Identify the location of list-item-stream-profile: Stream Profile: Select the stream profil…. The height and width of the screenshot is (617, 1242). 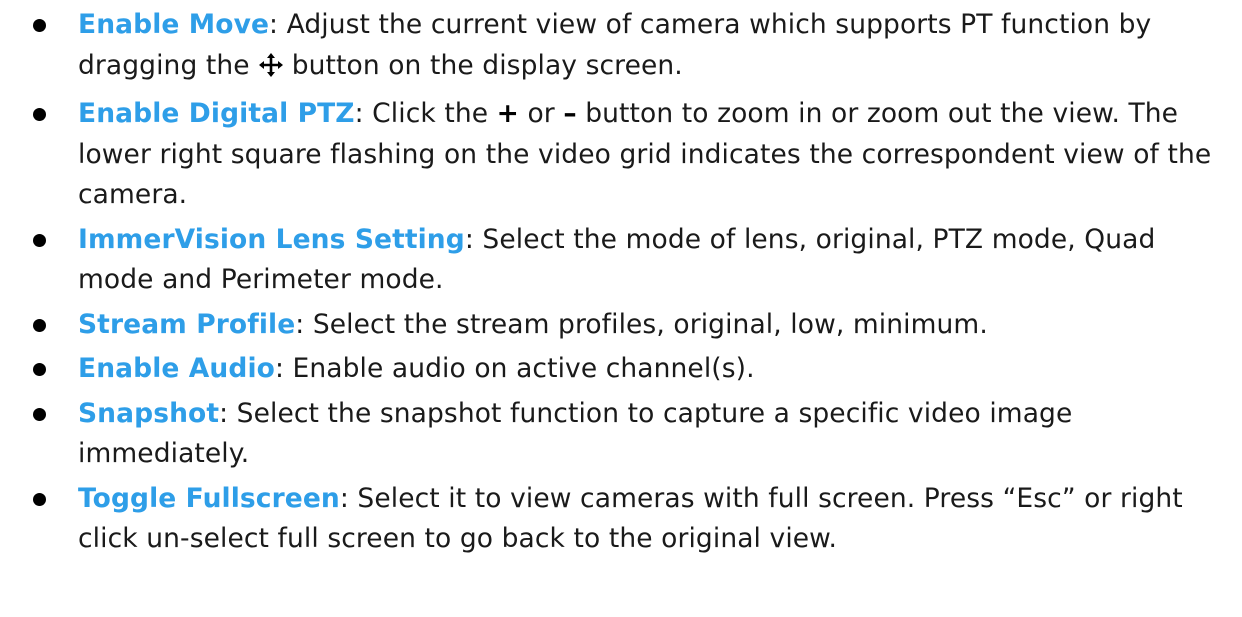
(621, 325).